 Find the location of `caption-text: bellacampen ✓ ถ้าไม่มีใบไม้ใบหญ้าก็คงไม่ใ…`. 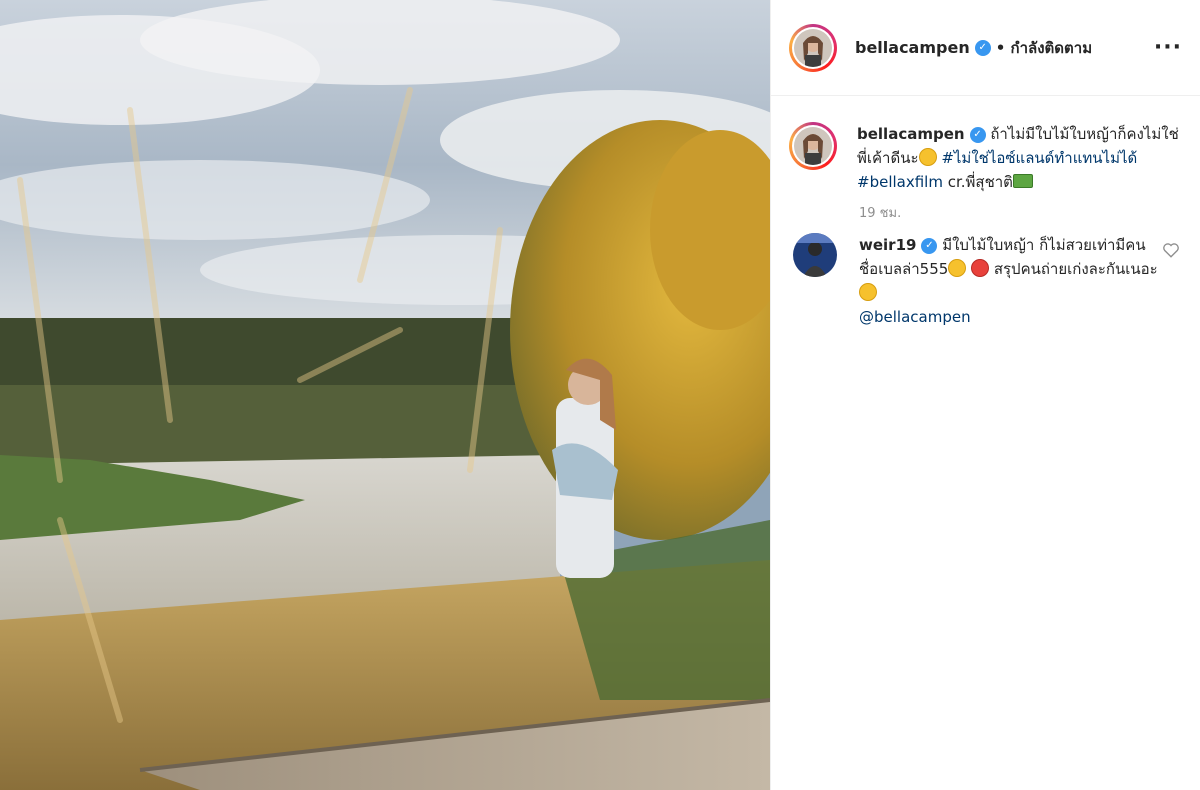

caption-text: bellacampen ✓ ถ้าไม่มีใบไม้ใบหญ้าก็คงไม่ใ… is located at coordinates (1019, 158).